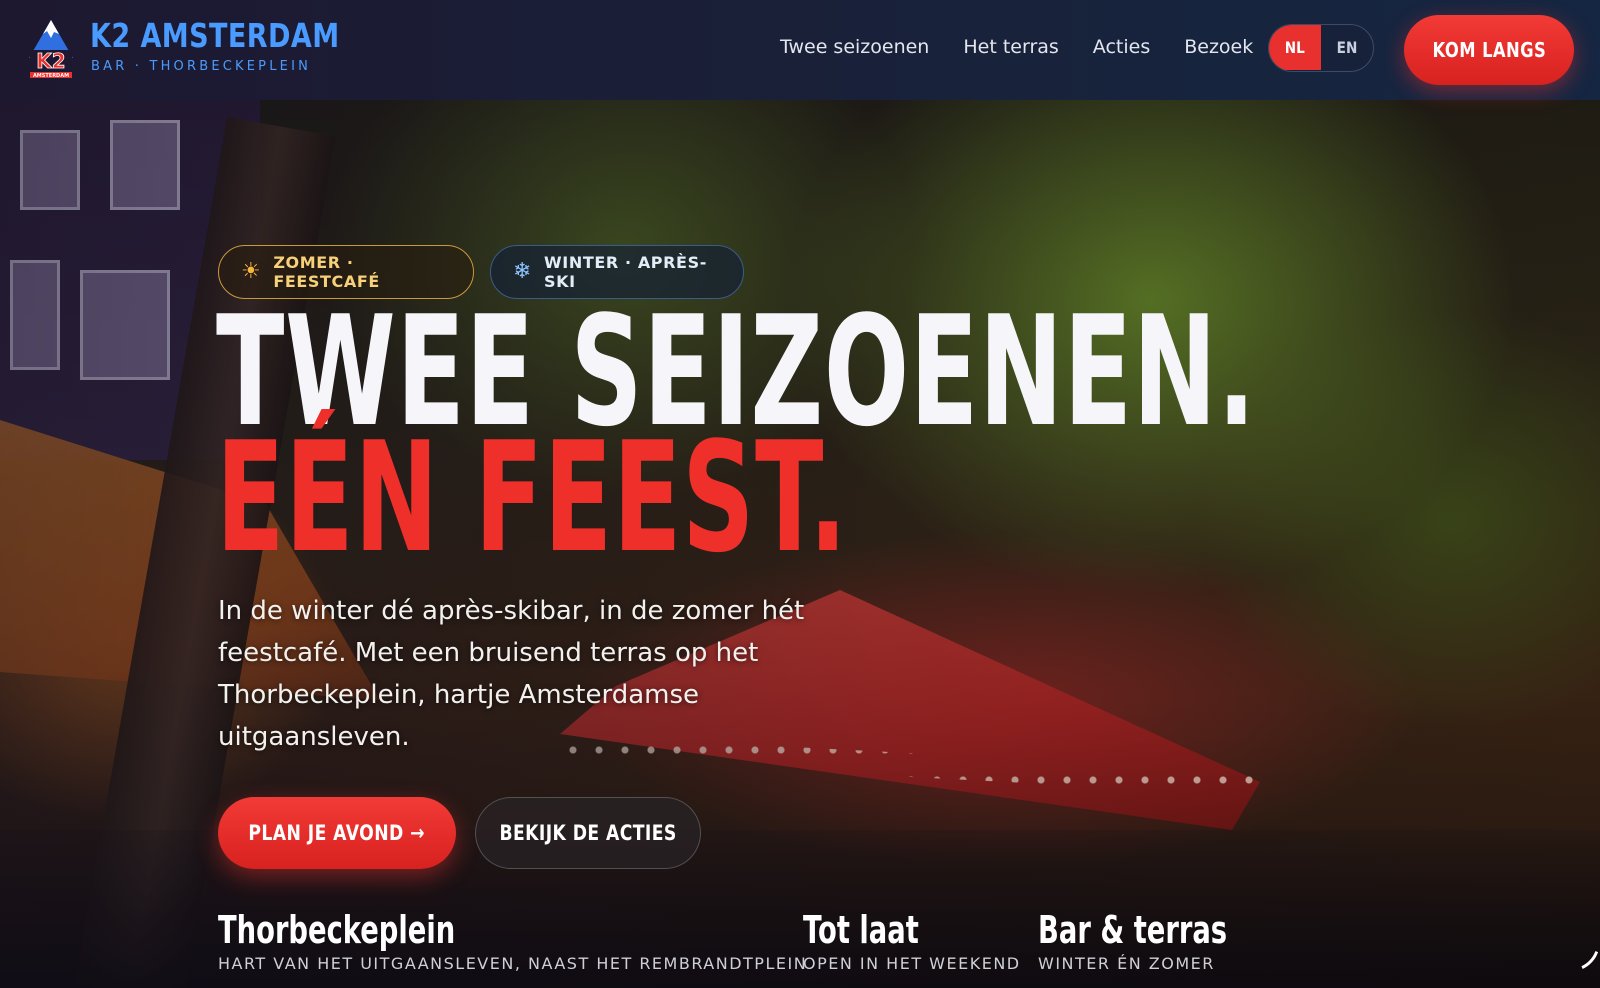 The image size is (1600, 988). Describe the element at coordinates (1121, 47) in the screenshot. I see `nav-link-acties: Acties` at that location.